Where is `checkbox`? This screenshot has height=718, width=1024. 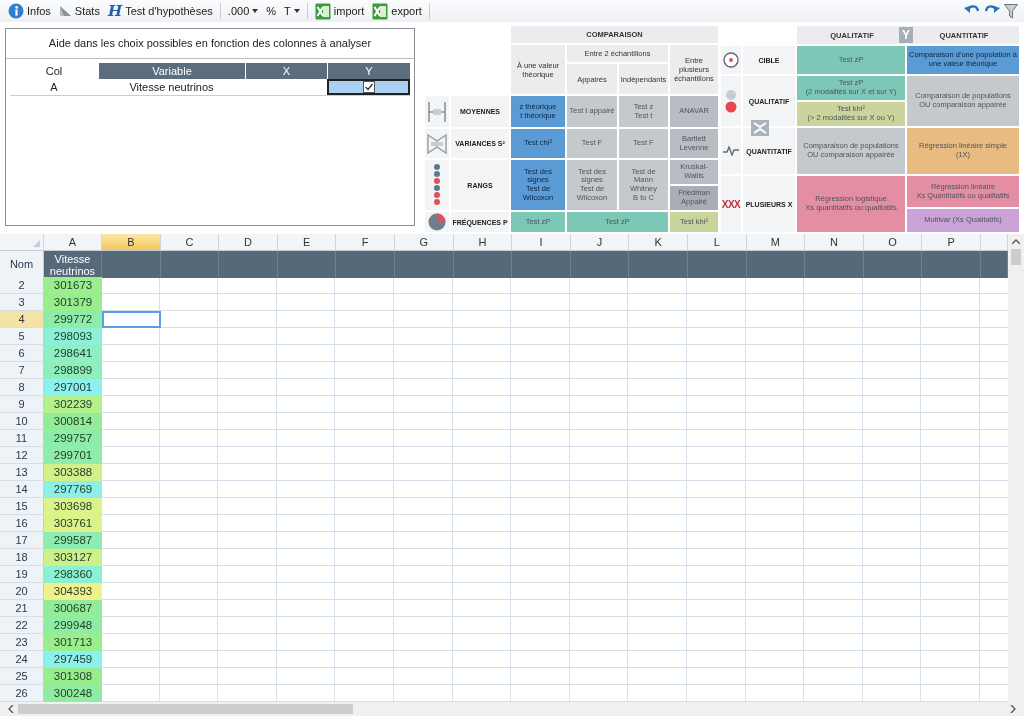 checkbox is located at coordinates (368, 87).